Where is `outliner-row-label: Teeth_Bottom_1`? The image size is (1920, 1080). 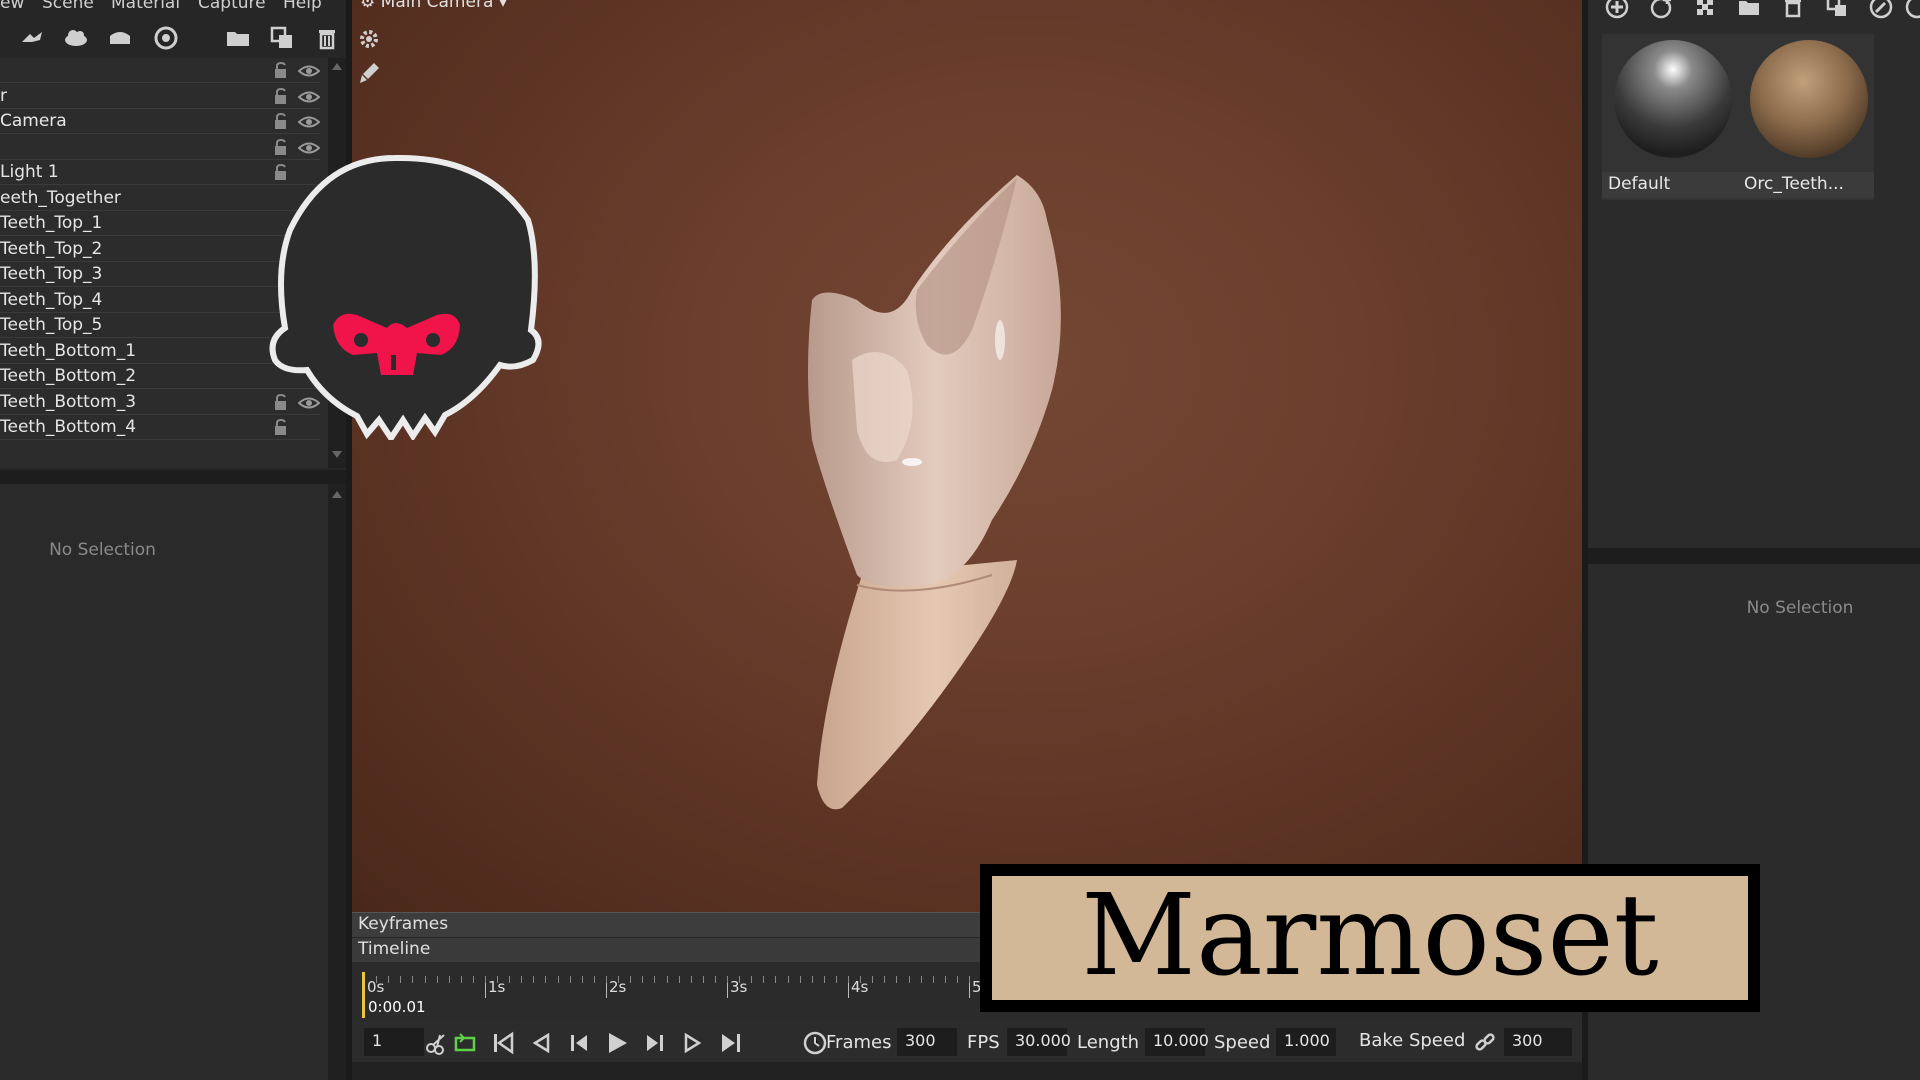 outliner-row-label: Teeth_Bottom_1 is located at coordinates (68, 350).